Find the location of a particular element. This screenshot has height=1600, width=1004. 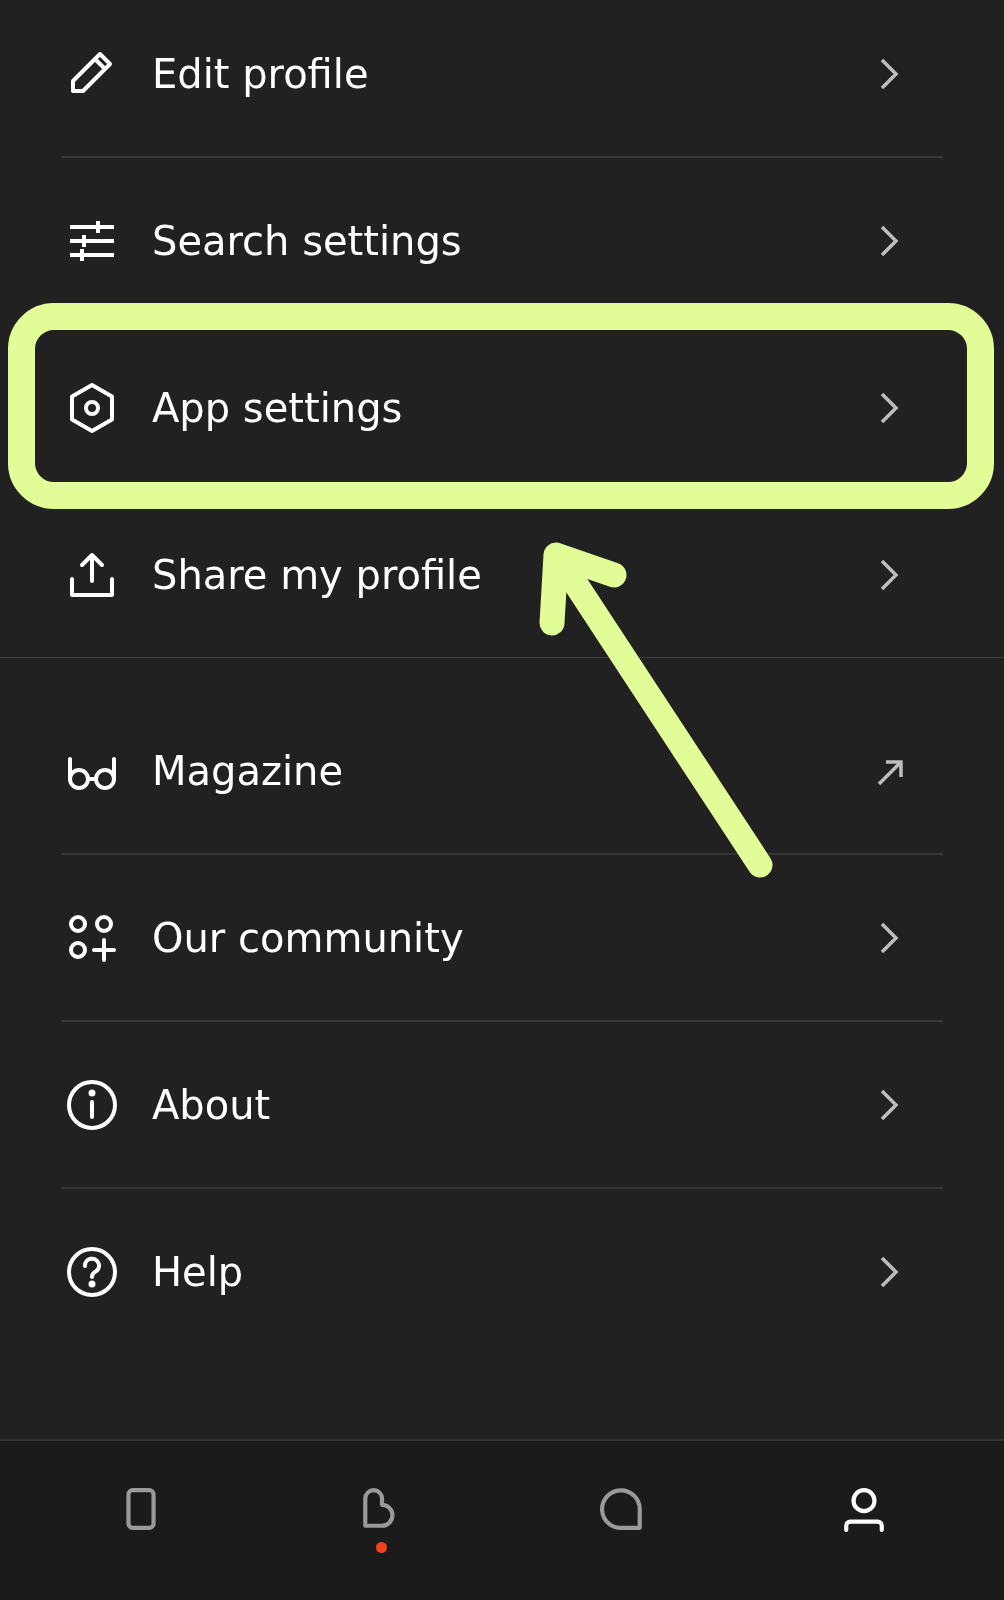

menu-item: Help is located at coordinates (502, 1271).